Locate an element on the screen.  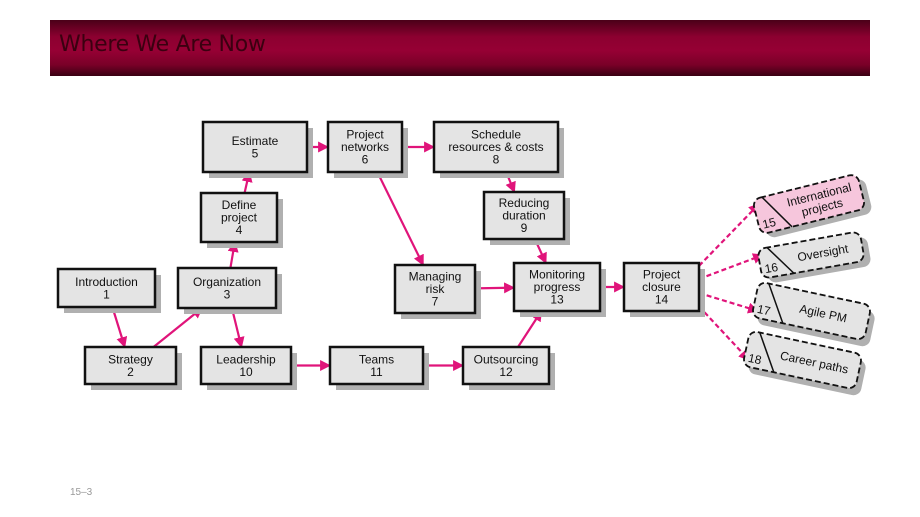
node-label: 9 is located at coordinates (524, 228).